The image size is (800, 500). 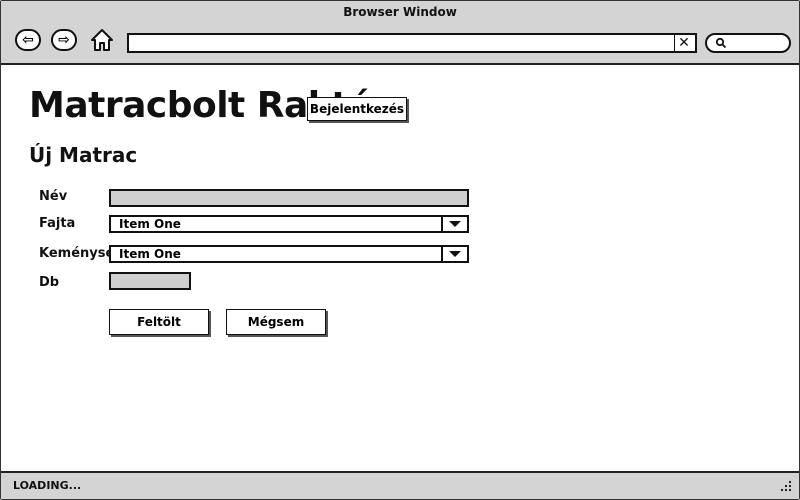 I want to click on name-label: Név, so click(x=53, y=196).